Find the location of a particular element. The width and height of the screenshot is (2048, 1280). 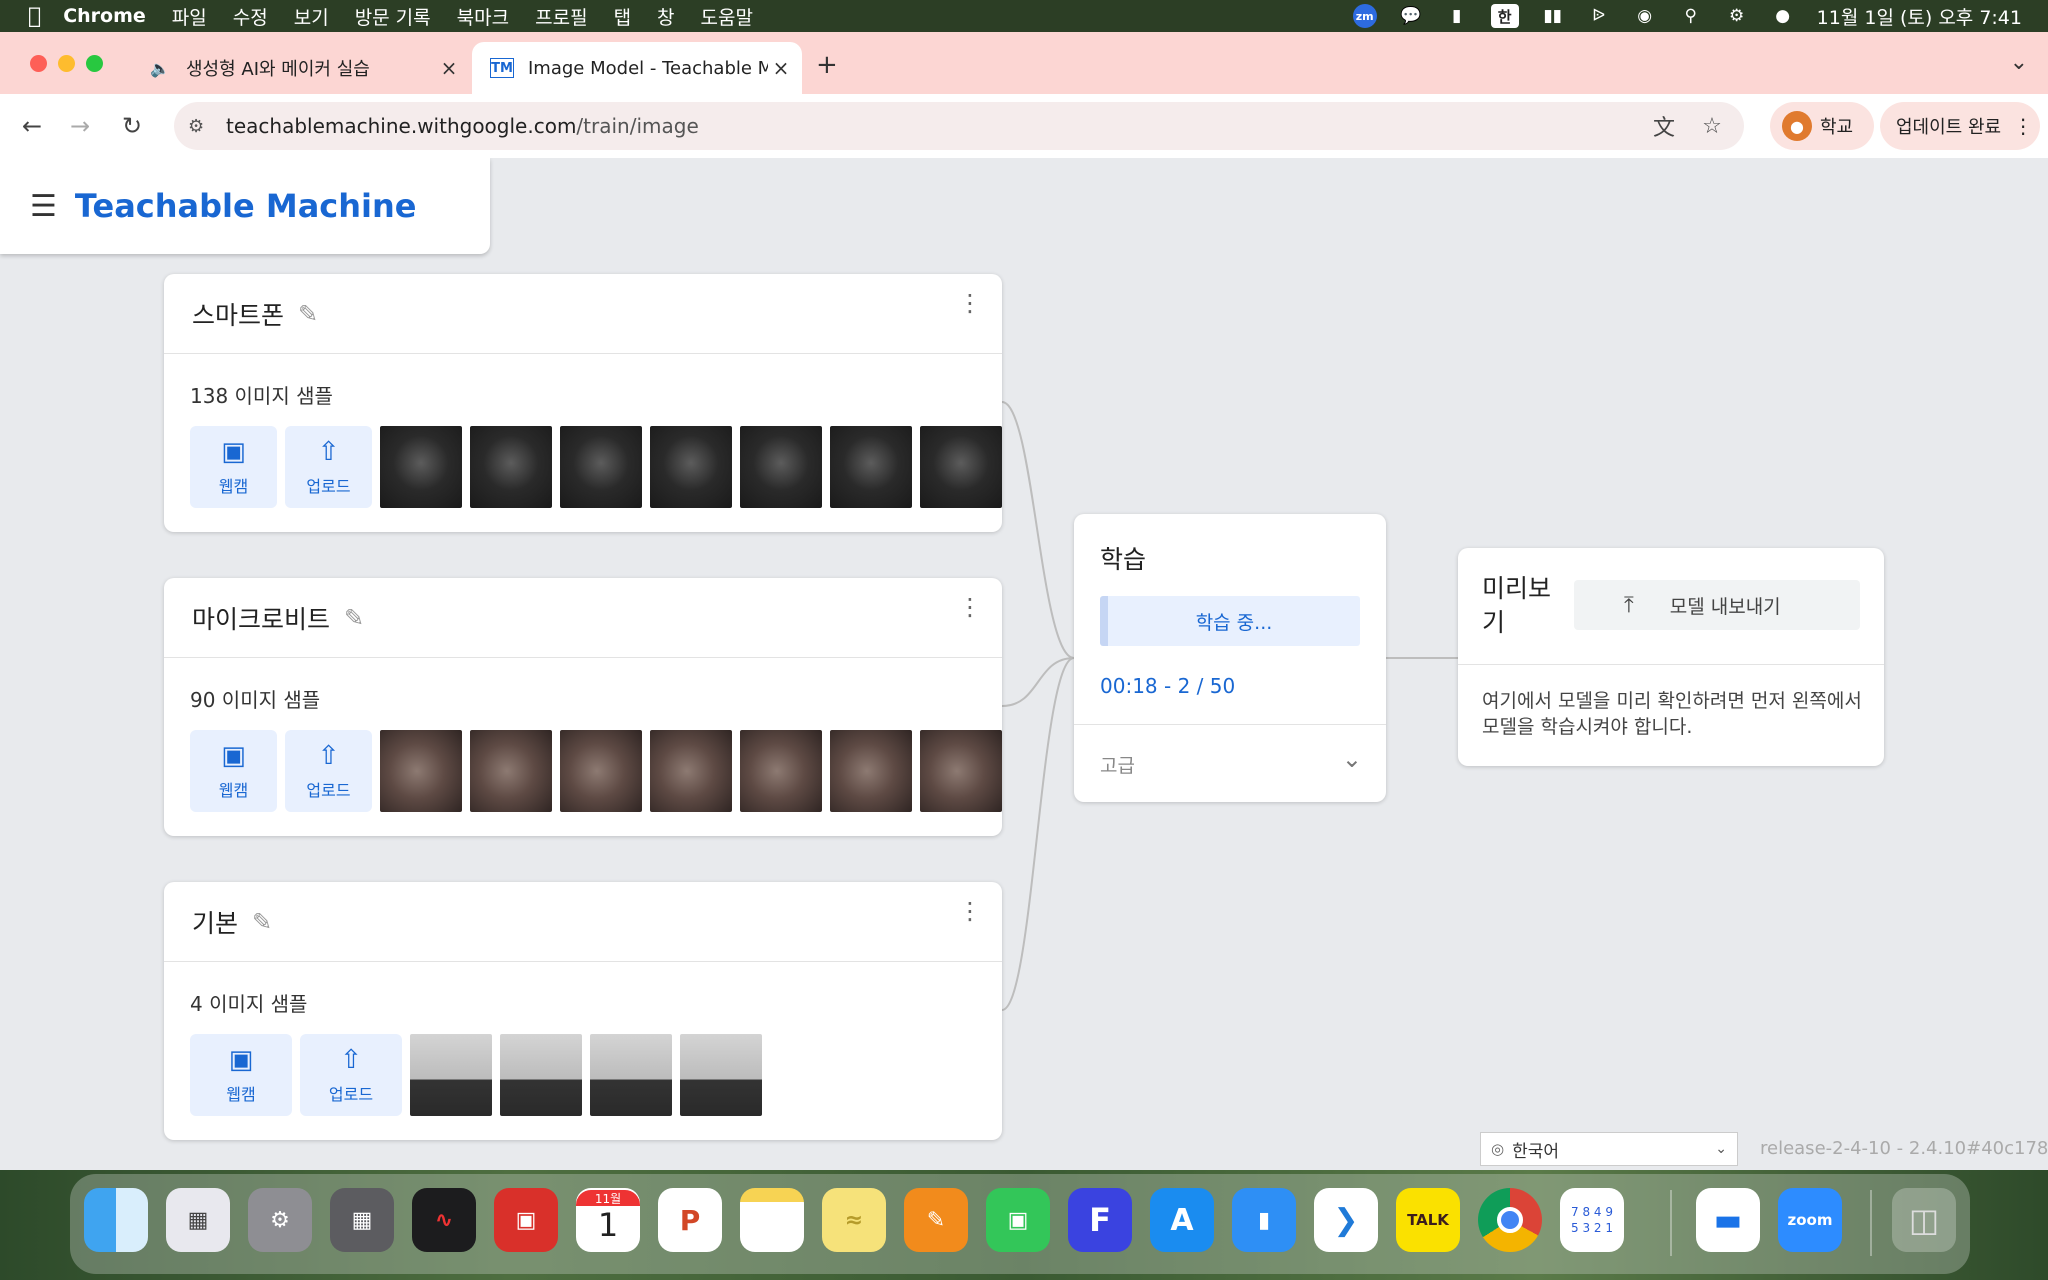

app-store-icon: A is located at coordinates (1182, 1220).